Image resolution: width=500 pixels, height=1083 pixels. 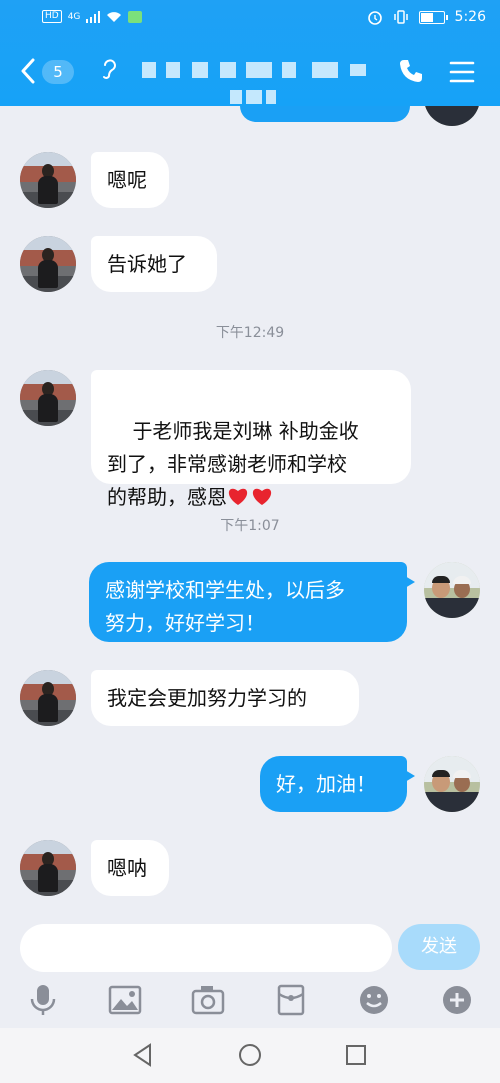 I want to click on vibrate-icon, so click(x=400, y=17).